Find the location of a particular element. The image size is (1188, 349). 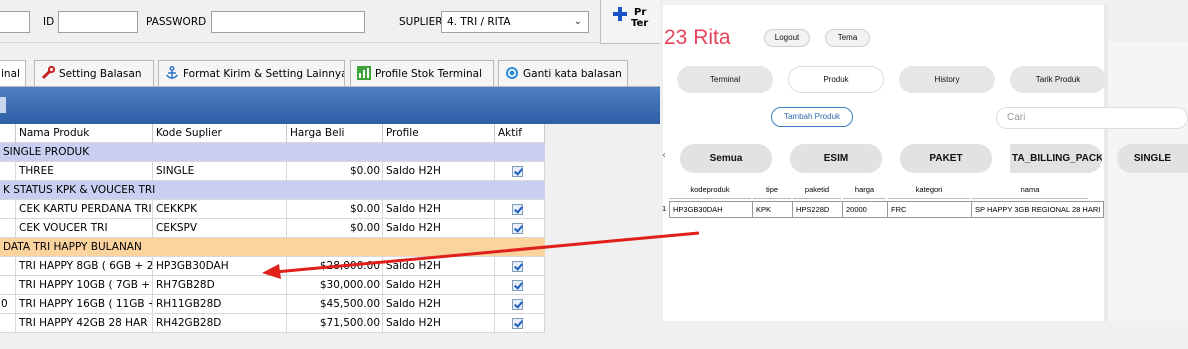

group-row: K STATUS KPK & VOUCER TRI is located at coordinates (272, 190).